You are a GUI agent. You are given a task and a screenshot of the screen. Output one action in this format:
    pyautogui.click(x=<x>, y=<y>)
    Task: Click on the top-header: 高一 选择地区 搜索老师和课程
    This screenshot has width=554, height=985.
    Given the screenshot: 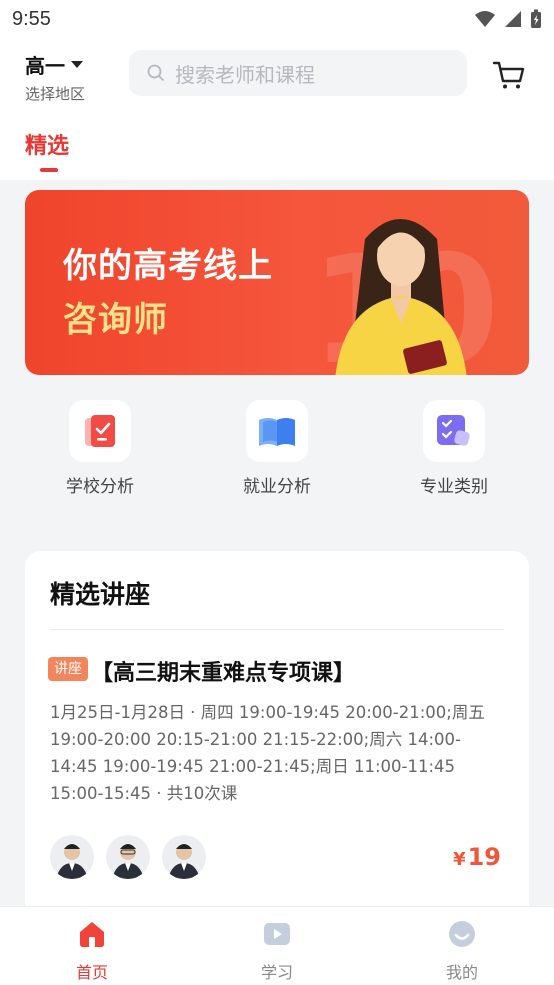 What is the action you would take?
    pyautogui.click(x=277, y=74)
    